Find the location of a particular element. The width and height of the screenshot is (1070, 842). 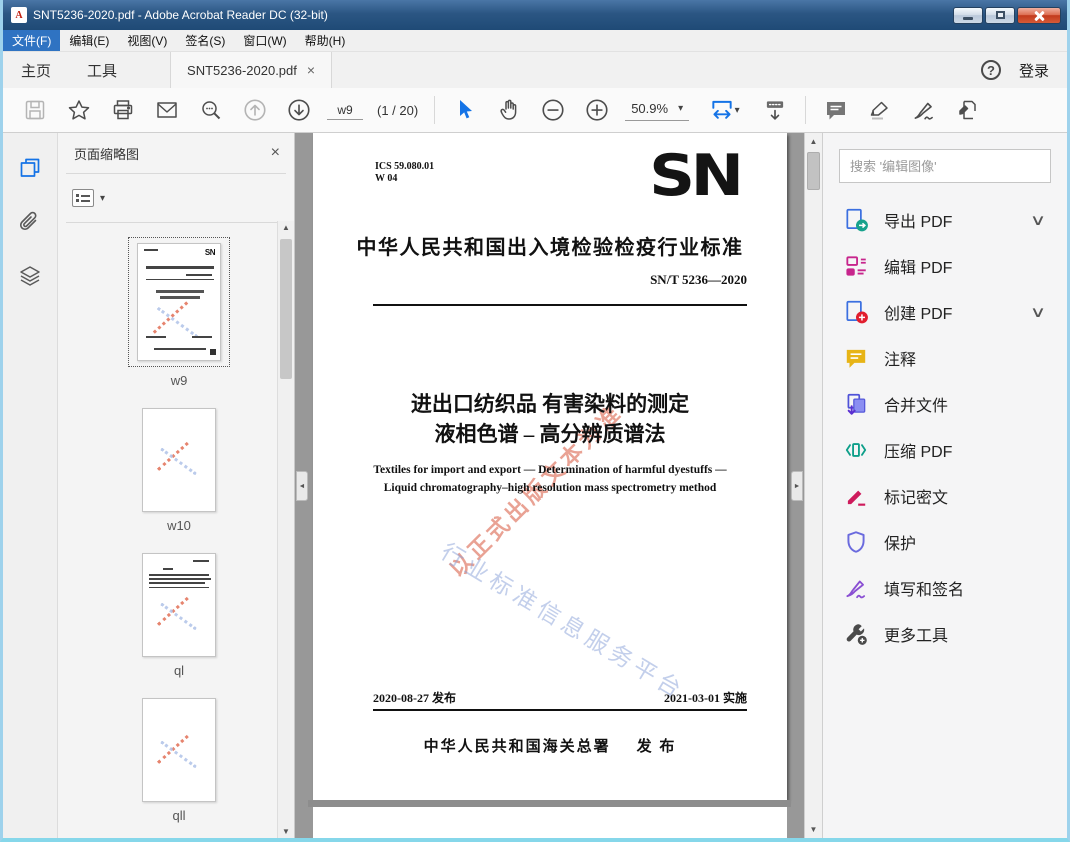

help-icon: ? is located at coordinates (990, 70).